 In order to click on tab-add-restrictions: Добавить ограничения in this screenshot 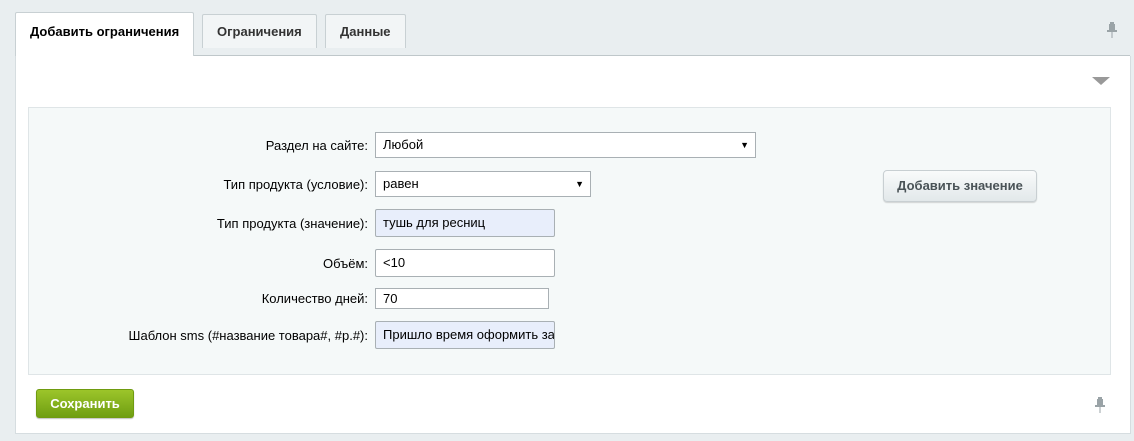, I will do `click(105, 34)`.